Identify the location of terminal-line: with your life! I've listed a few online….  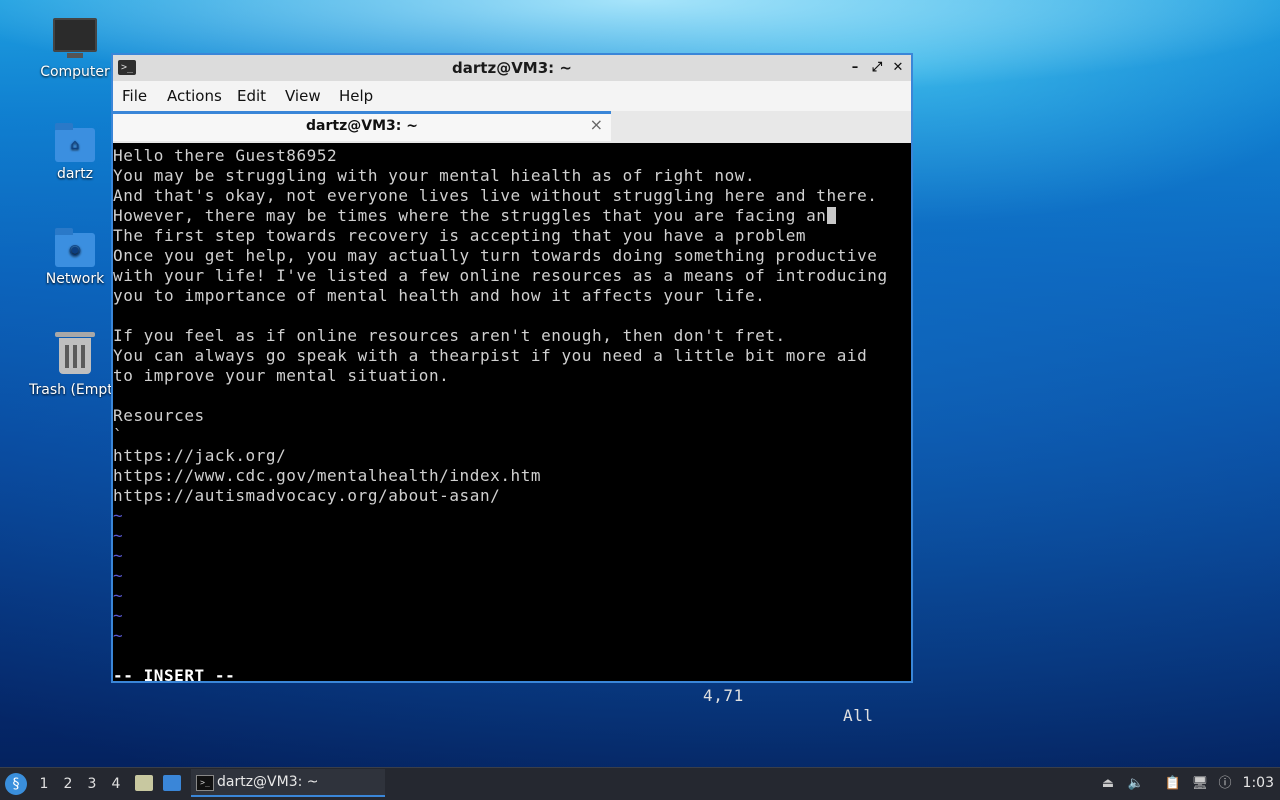
(500, 275).